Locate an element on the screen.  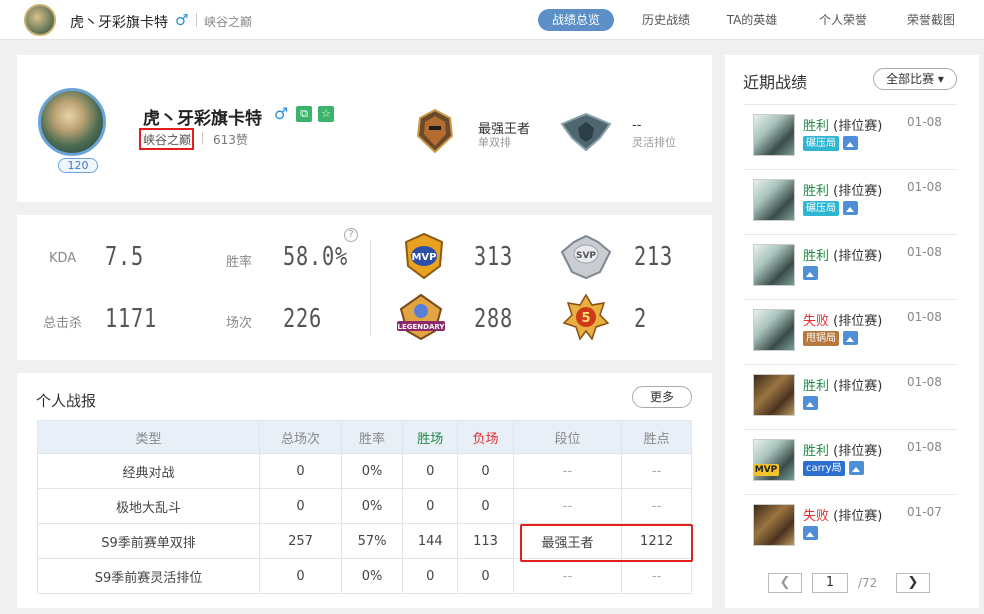
match-result: 失败 (排位赛) is located at coordinates (842, 514).